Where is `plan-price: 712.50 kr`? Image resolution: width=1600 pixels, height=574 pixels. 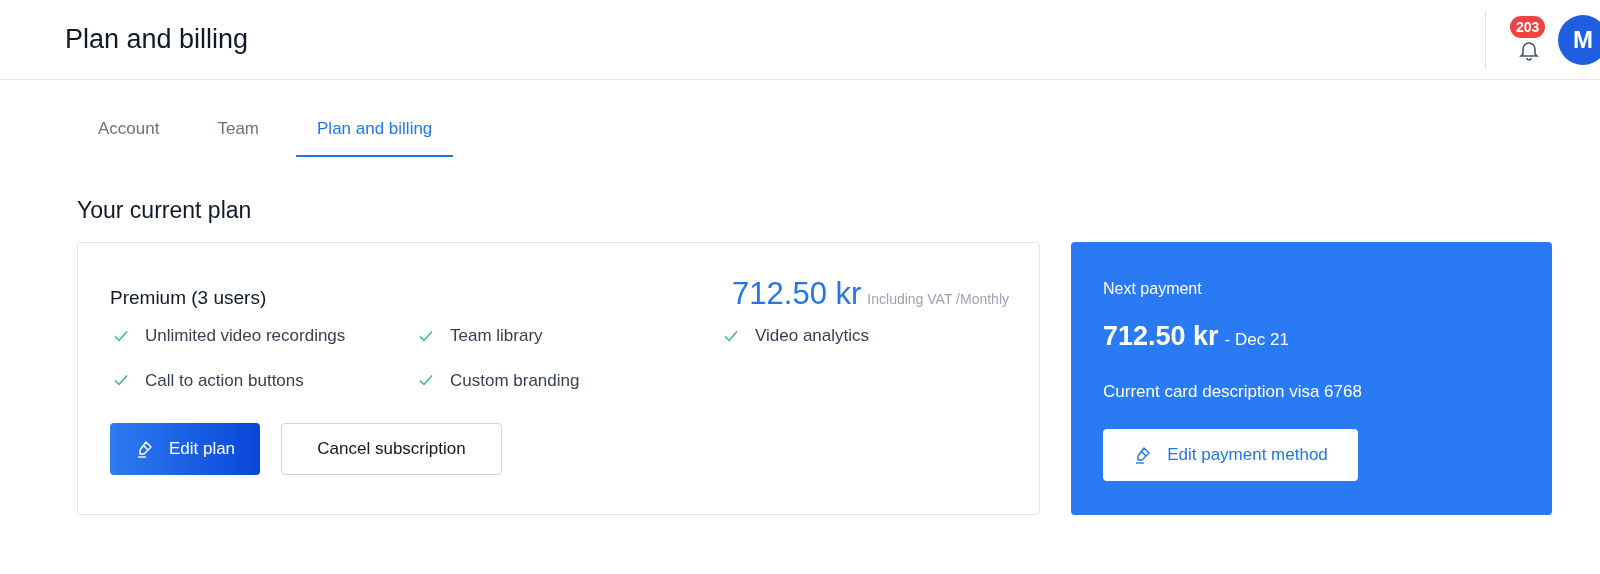
plan-price: 712.50 kr is located at coordinates (797, 293).